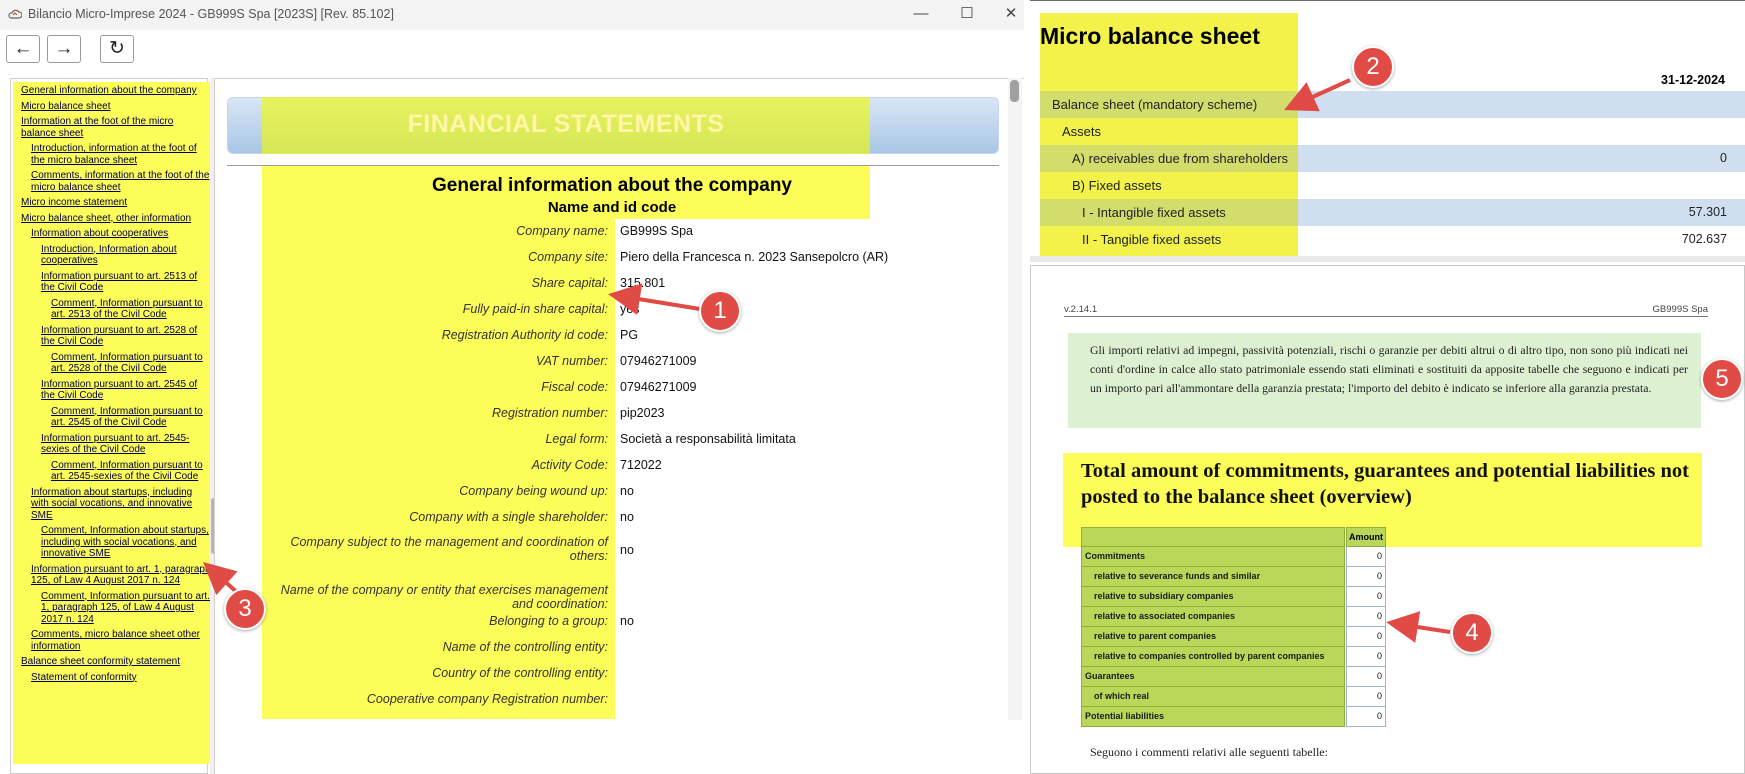 The image size is (1745, 774). I want to click on nav-link: Information about cooperatives, so click(114, 234).